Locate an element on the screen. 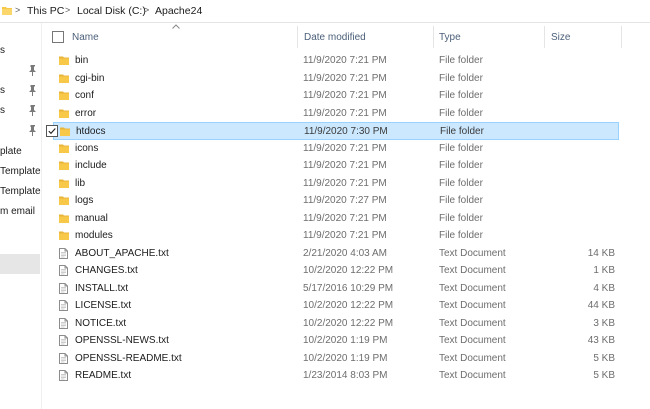 Image resolution: width=650 pixels, height=409 pixels. file-name: OPENSSL-NEWS.txt is located at coordinates (122, 340).